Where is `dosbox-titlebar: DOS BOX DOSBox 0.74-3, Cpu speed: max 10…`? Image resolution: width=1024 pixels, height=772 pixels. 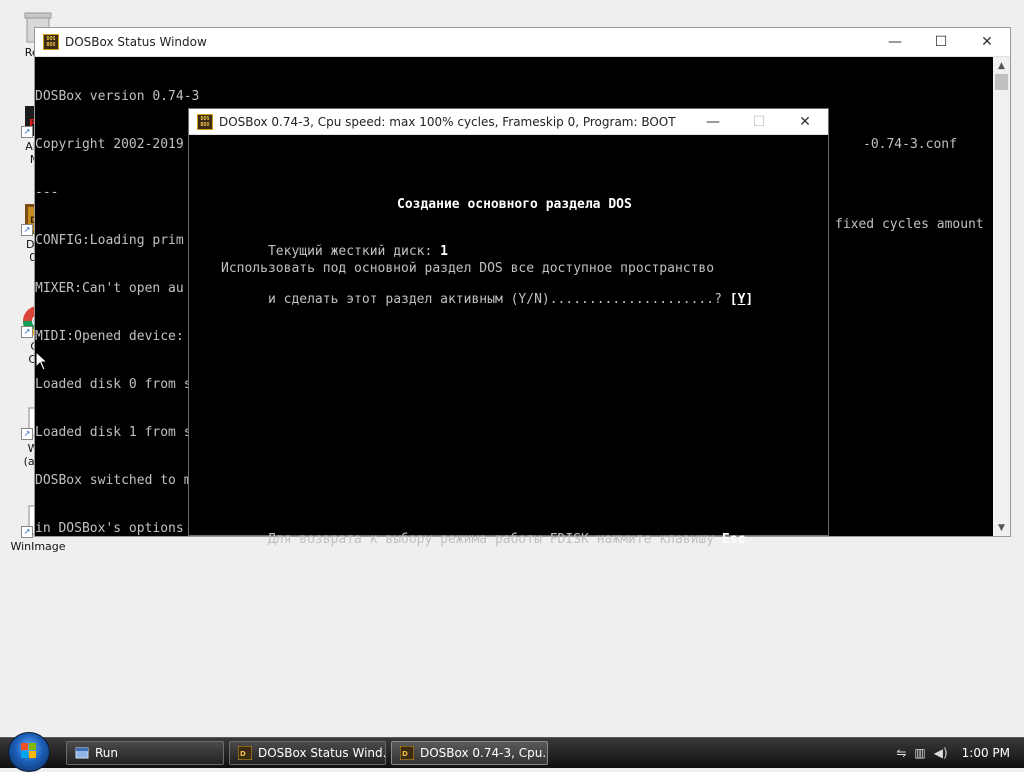 dosbox-titlebar: DOS BOX DOSBox 0.74-3, Cpu speed: max 10… is located at coordinates (508, 122).